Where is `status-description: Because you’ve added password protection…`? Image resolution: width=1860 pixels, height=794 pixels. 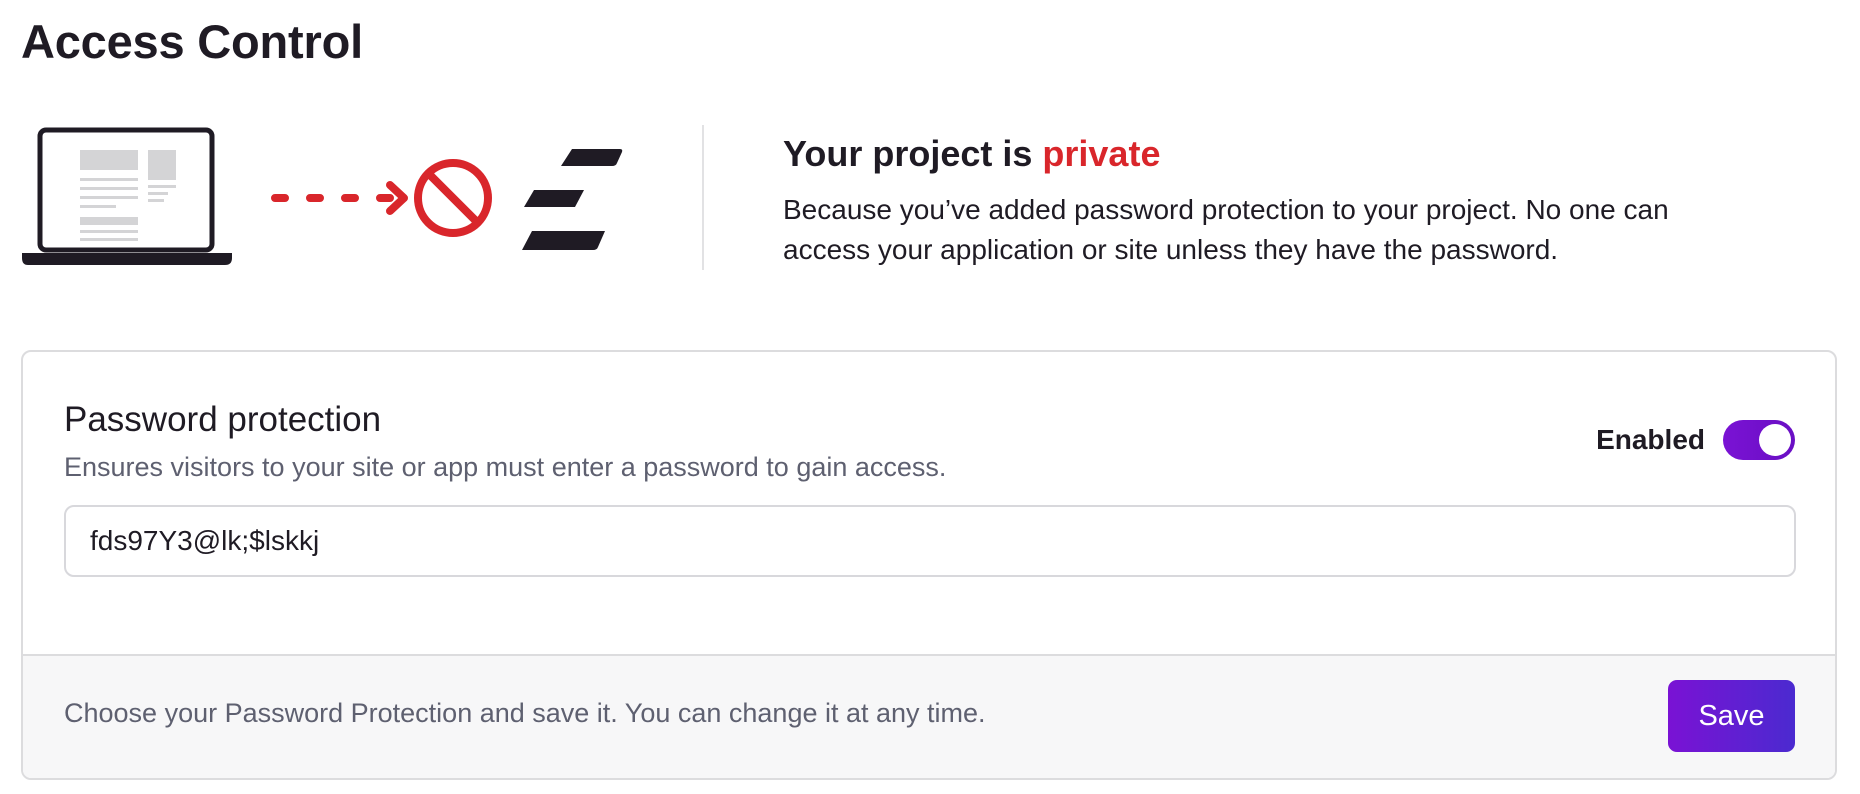
status-description: Because you’ve added password protection… is located at coordinates (1226, 229).